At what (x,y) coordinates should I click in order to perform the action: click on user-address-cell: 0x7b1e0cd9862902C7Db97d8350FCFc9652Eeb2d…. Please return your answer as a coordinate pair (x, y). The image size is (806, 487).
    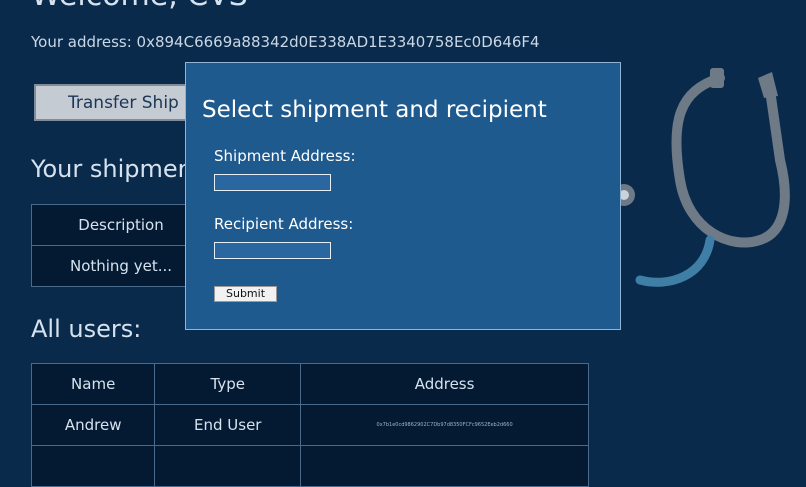
    Looking at the image, I should click on (444, 425).